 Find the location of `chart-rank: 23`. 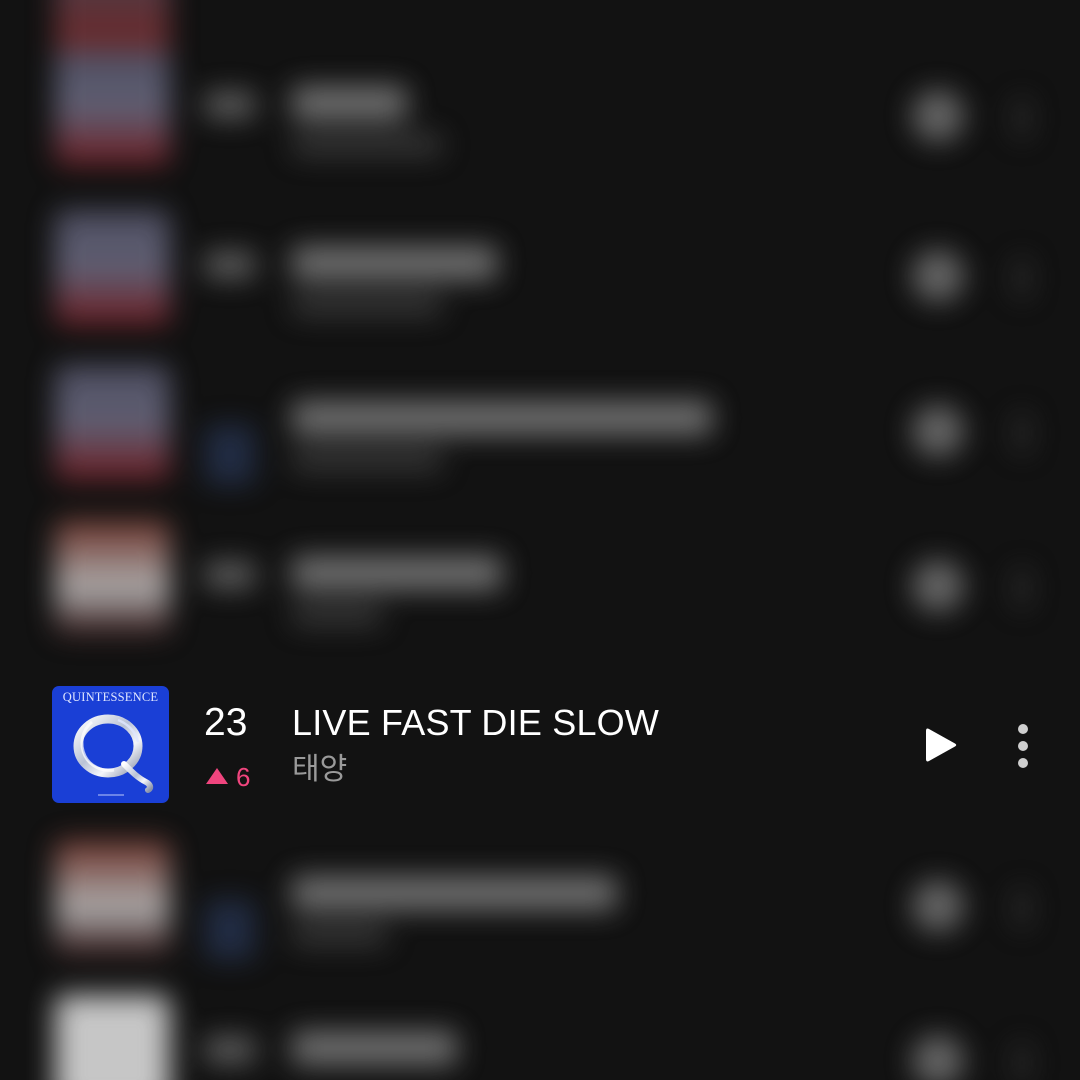

chart-rank: 23 is located at coordinates (226, 722).